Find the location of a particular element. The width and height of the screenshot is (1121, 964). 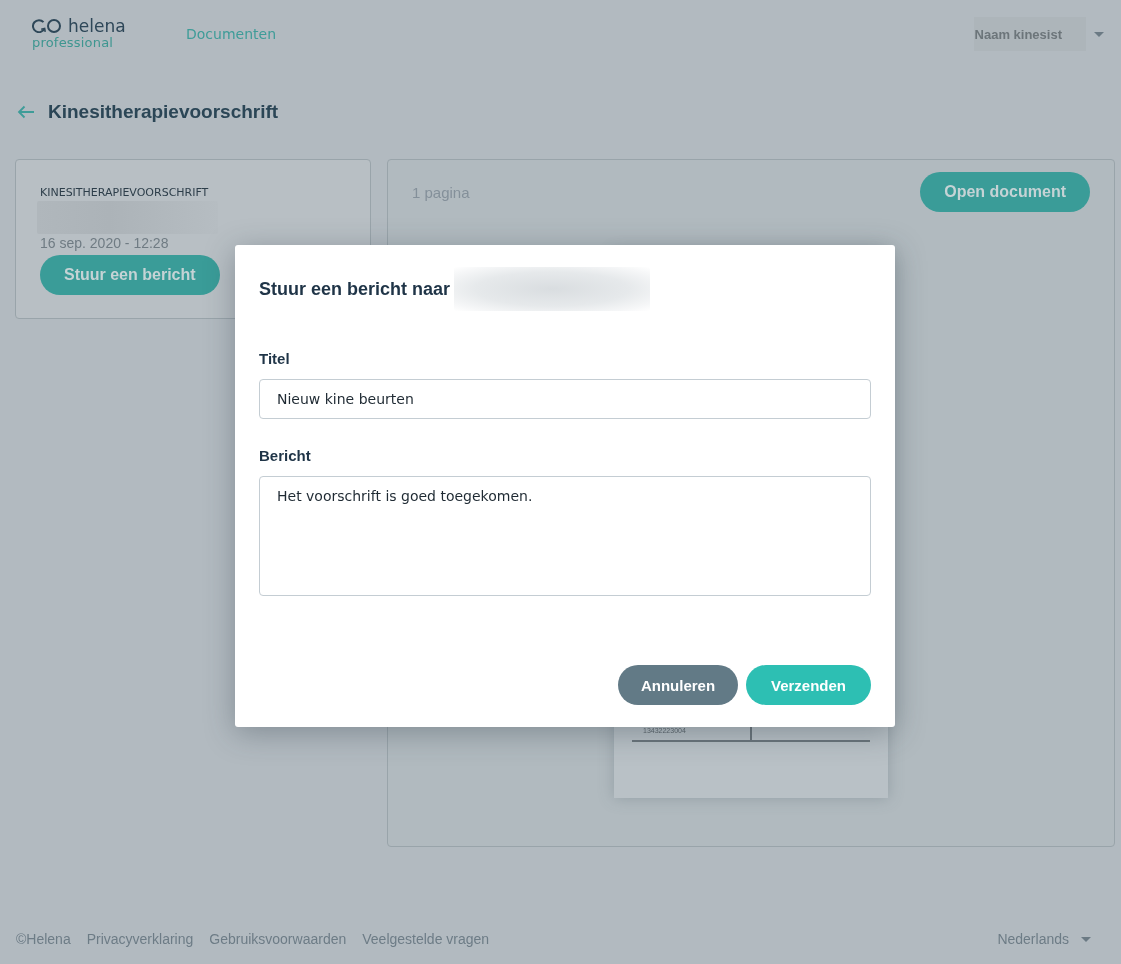

logo-name: helena is located at coordinates (97, 26).